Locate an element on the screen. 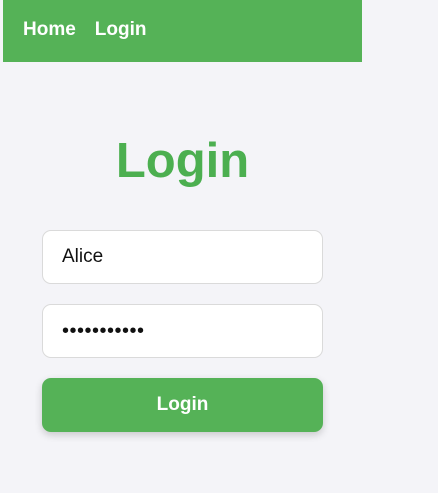 This screenshot has width=438, height=493. login-button: Login is located at coordinates (182, 405).